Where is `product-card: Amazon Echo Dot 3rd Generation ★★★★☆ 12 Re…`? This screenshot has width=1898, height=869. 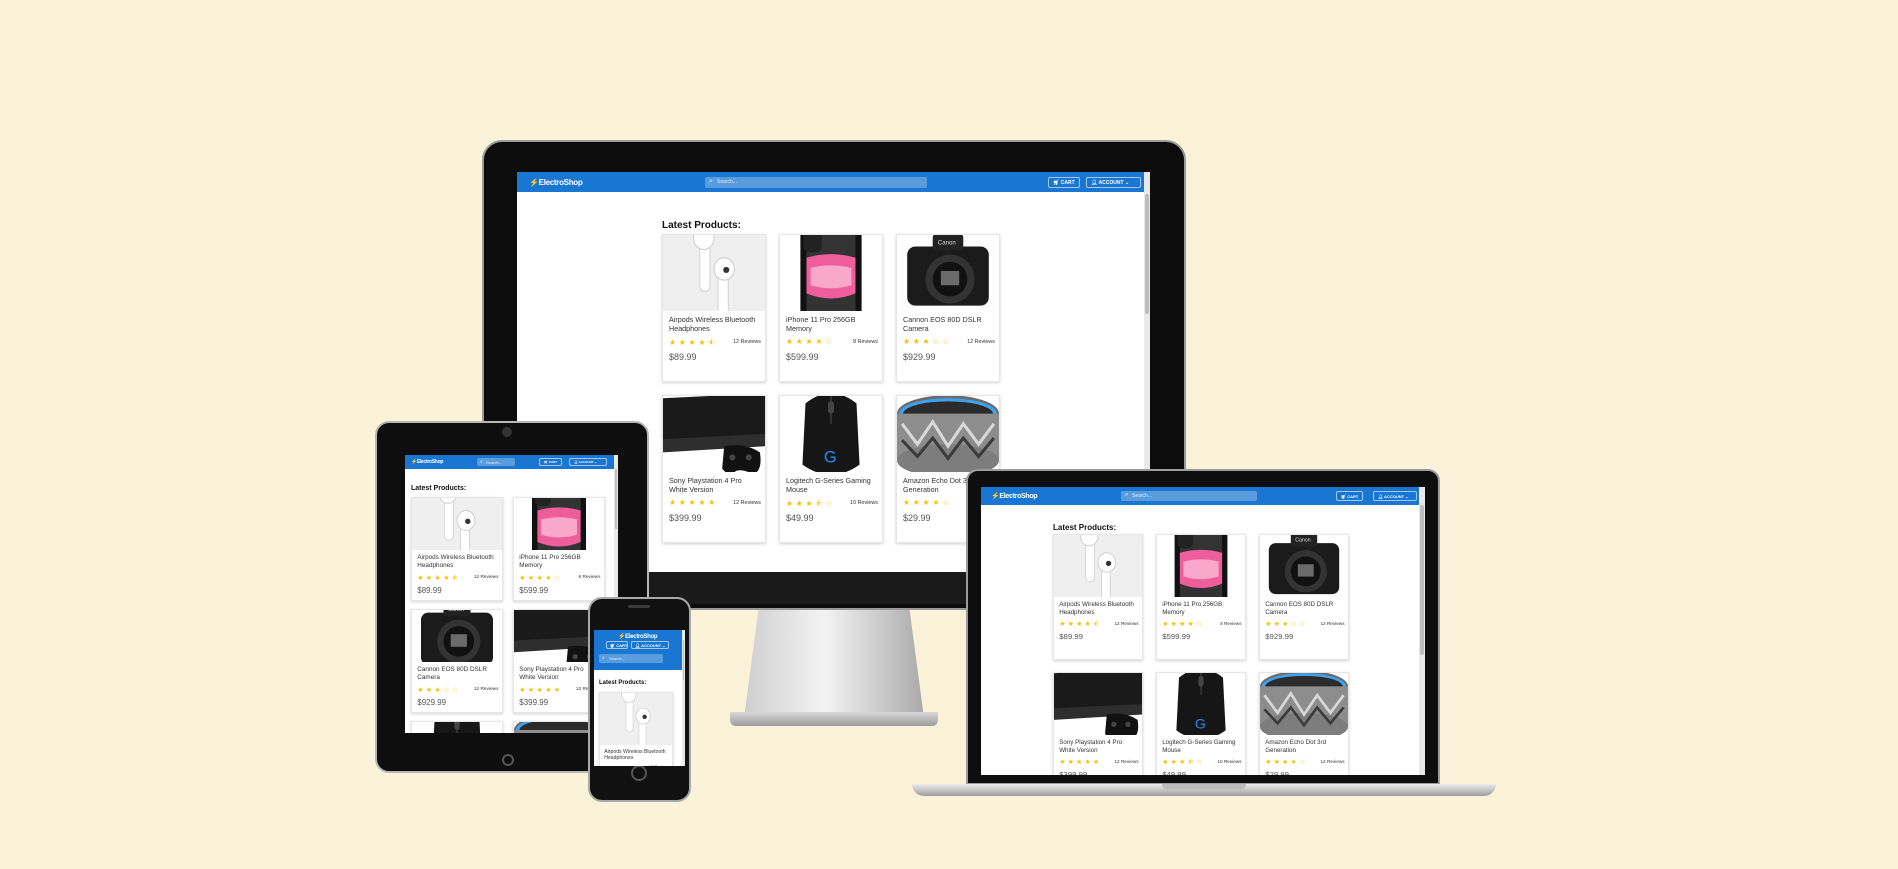
product-card: Amazon Echo Dot 3rd Generation ★★★★☆ 12 Re… is located at coordinates (1304, 723).